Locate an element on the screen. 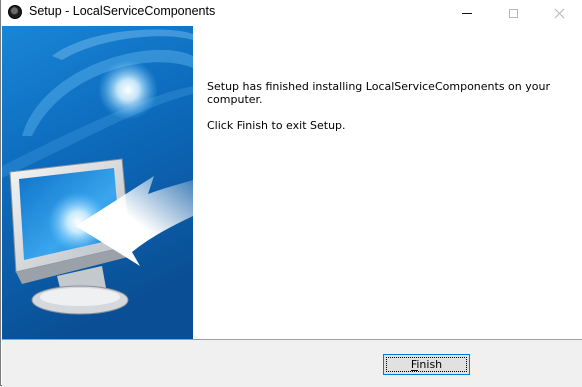  finish-button: Finish is located at coordinates (426, 364).